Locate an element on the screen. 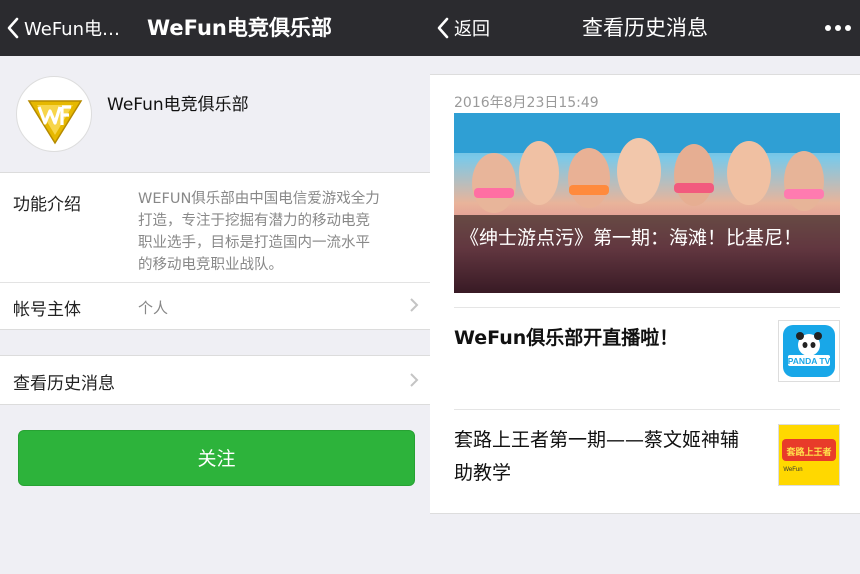  page-title: WeFun电竞俱乐部 is located at coordinates (239, 28).